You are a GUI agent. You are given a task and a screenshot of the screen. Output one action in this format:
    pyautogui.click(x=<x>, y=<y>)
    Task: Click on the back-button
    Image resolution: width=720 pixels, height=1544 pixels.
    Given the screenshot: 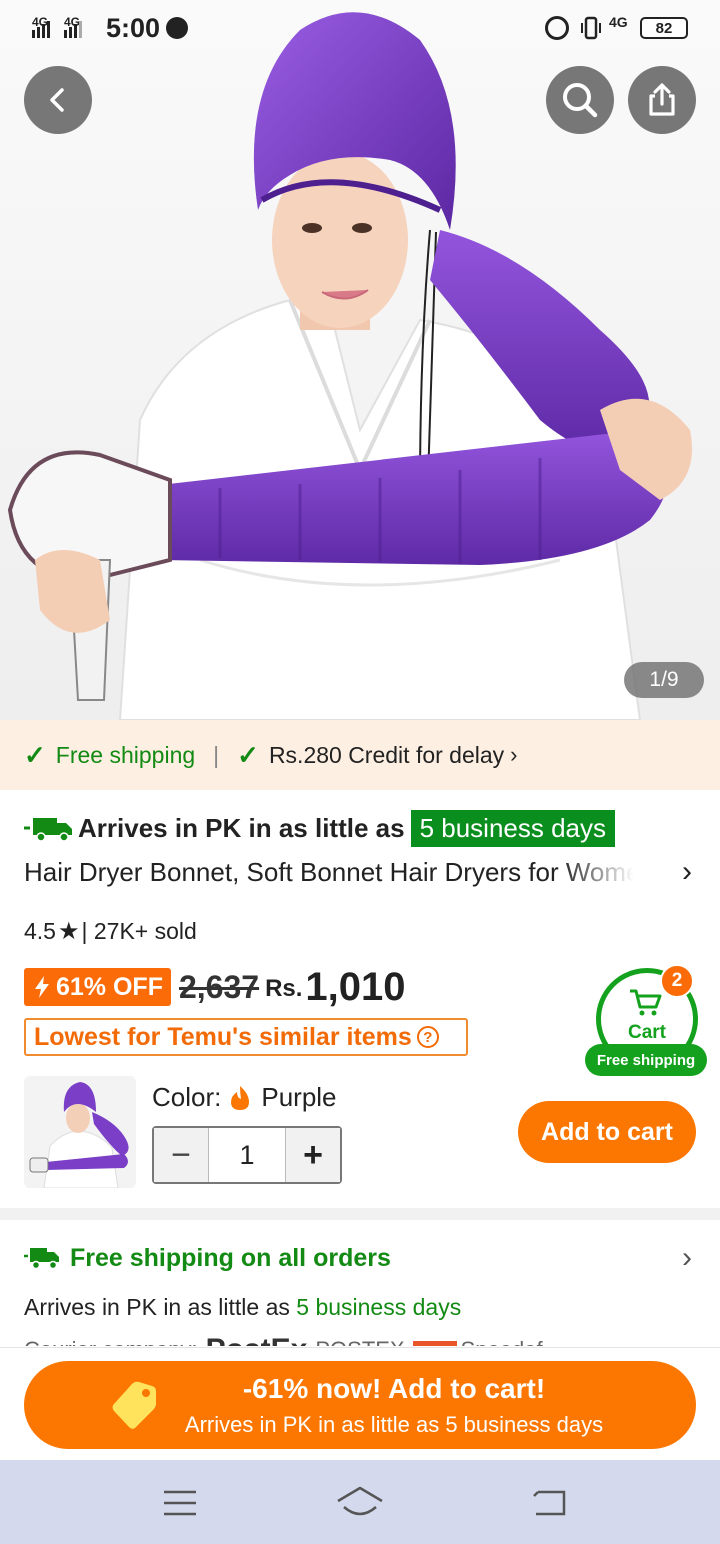 What is the action you would take?
    pyautogui.click(x=58, y=100)
    